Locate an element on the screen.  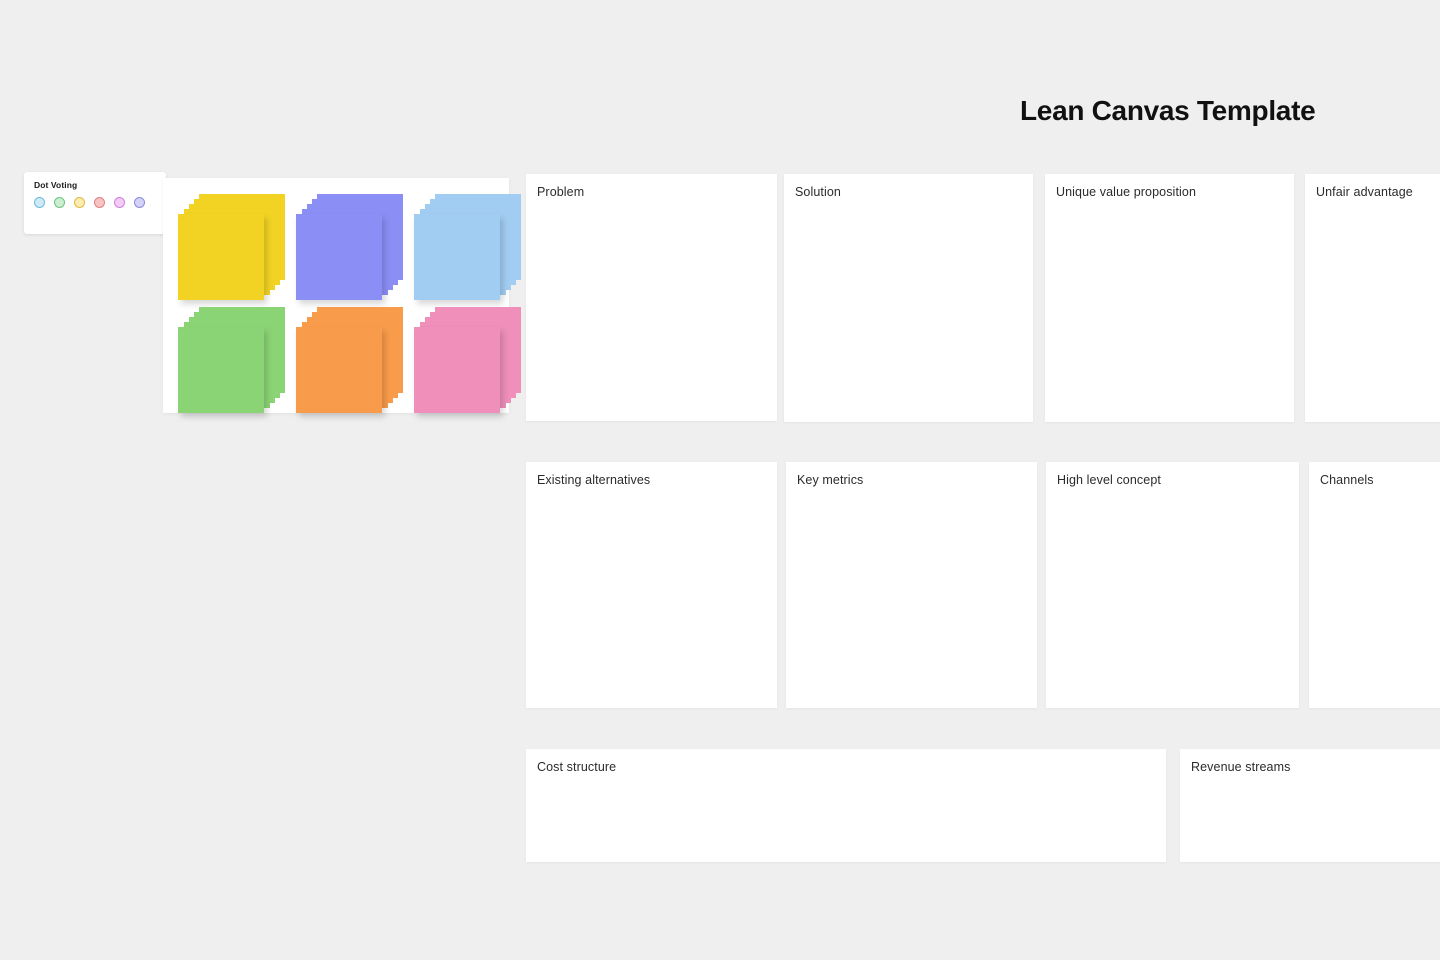
sticky-note-yellow-sheet is located at coordinates (221, 257).